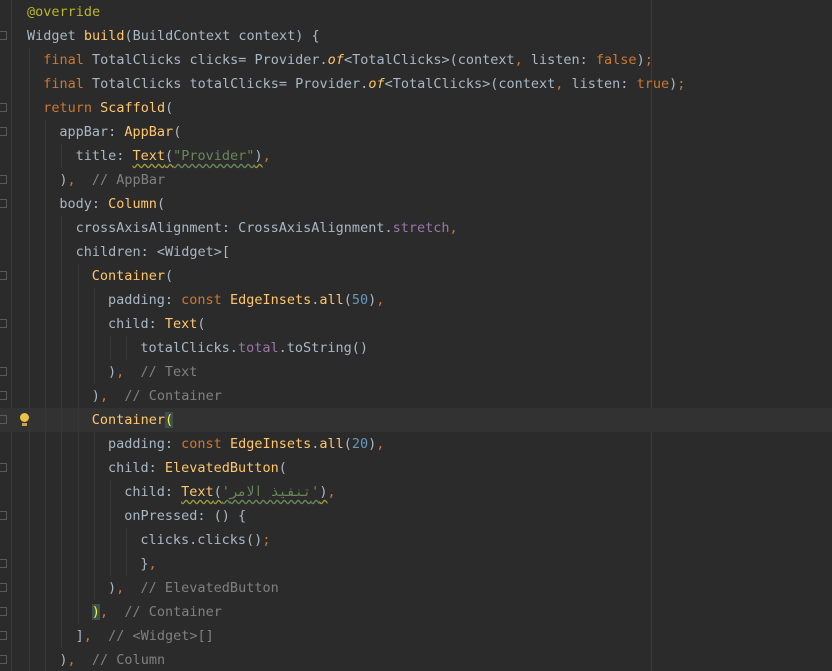 This screenshot has height=671, width=832. Describe the element at coordinates (331, 444) in the screenshot. I see `code-token: all` at that location.